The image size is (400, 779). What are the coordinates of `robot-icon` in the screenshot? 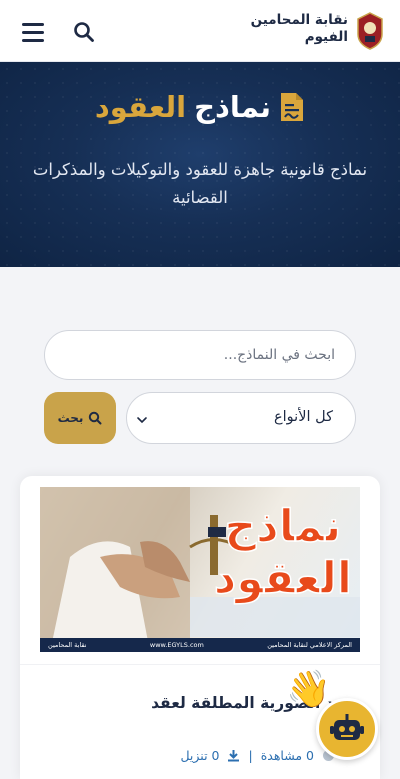 It's located at (347, 727).